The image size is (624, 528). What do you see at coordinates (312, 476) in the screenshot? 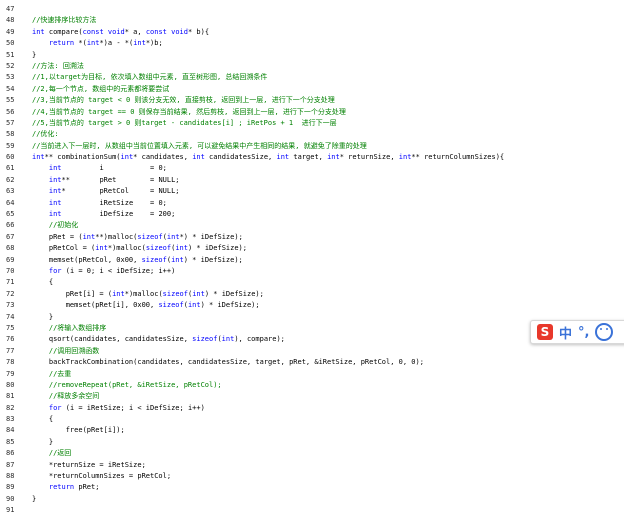
I see `code-line: 88 *returnColumnSizes = pRetCol;` at bounding box center [312, 476].